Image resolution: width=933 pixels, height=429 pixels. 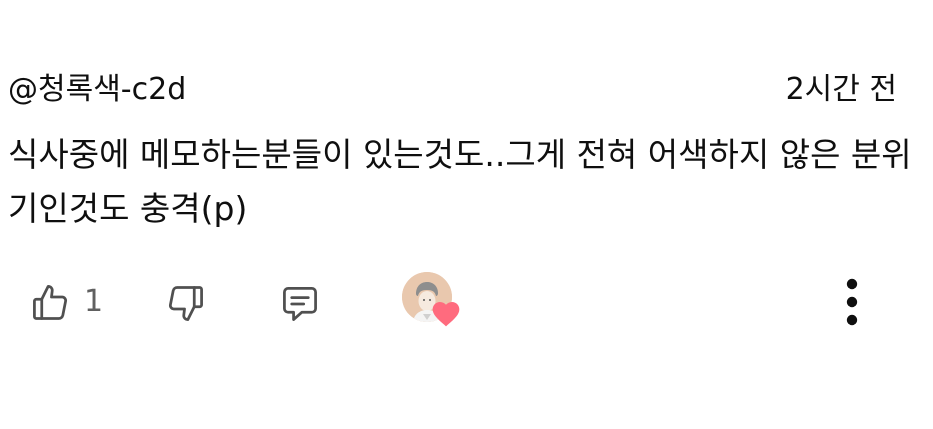 What do you see at coordinates (97, 90) in the screenshot?
I see `comment-author: @청록색-c2d` at bounding box center [97, 90].